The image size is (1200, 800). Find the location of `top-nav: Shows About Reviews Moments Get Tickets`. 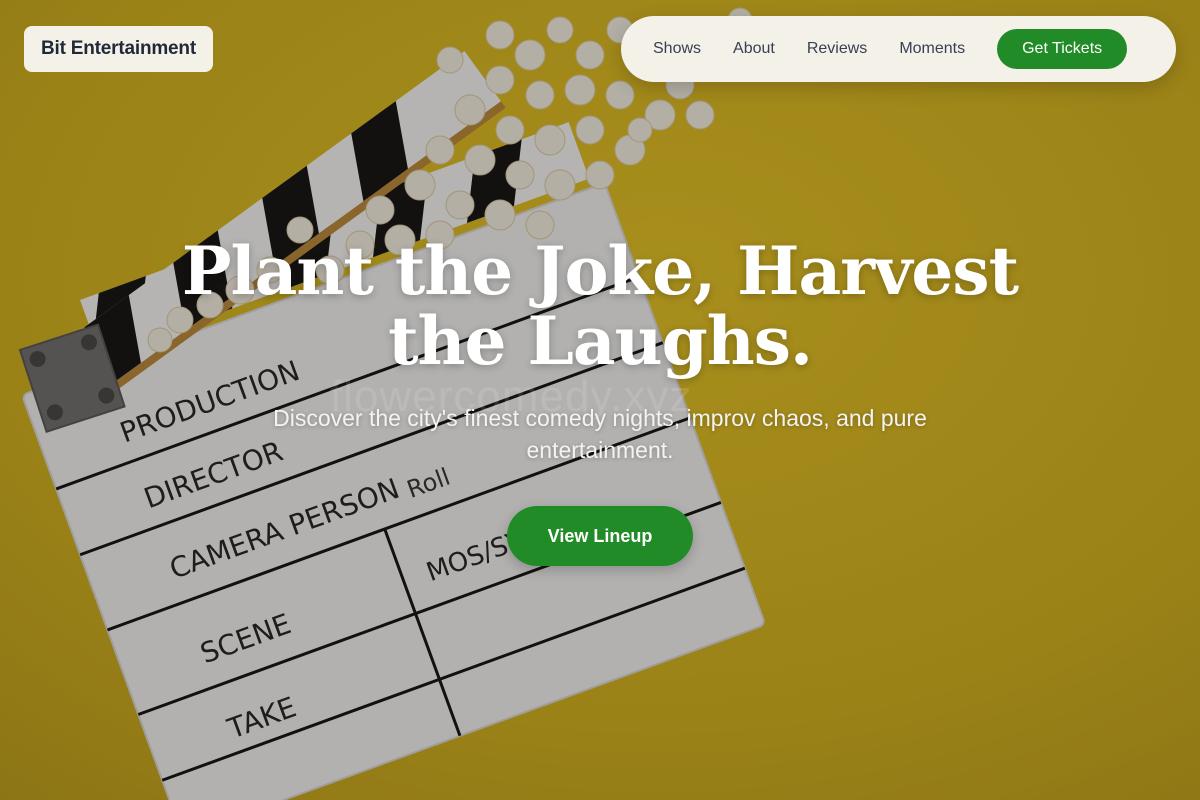

top-nav: Shows About Reviews Moments Get Tickets is located at coordinates (898, 49).